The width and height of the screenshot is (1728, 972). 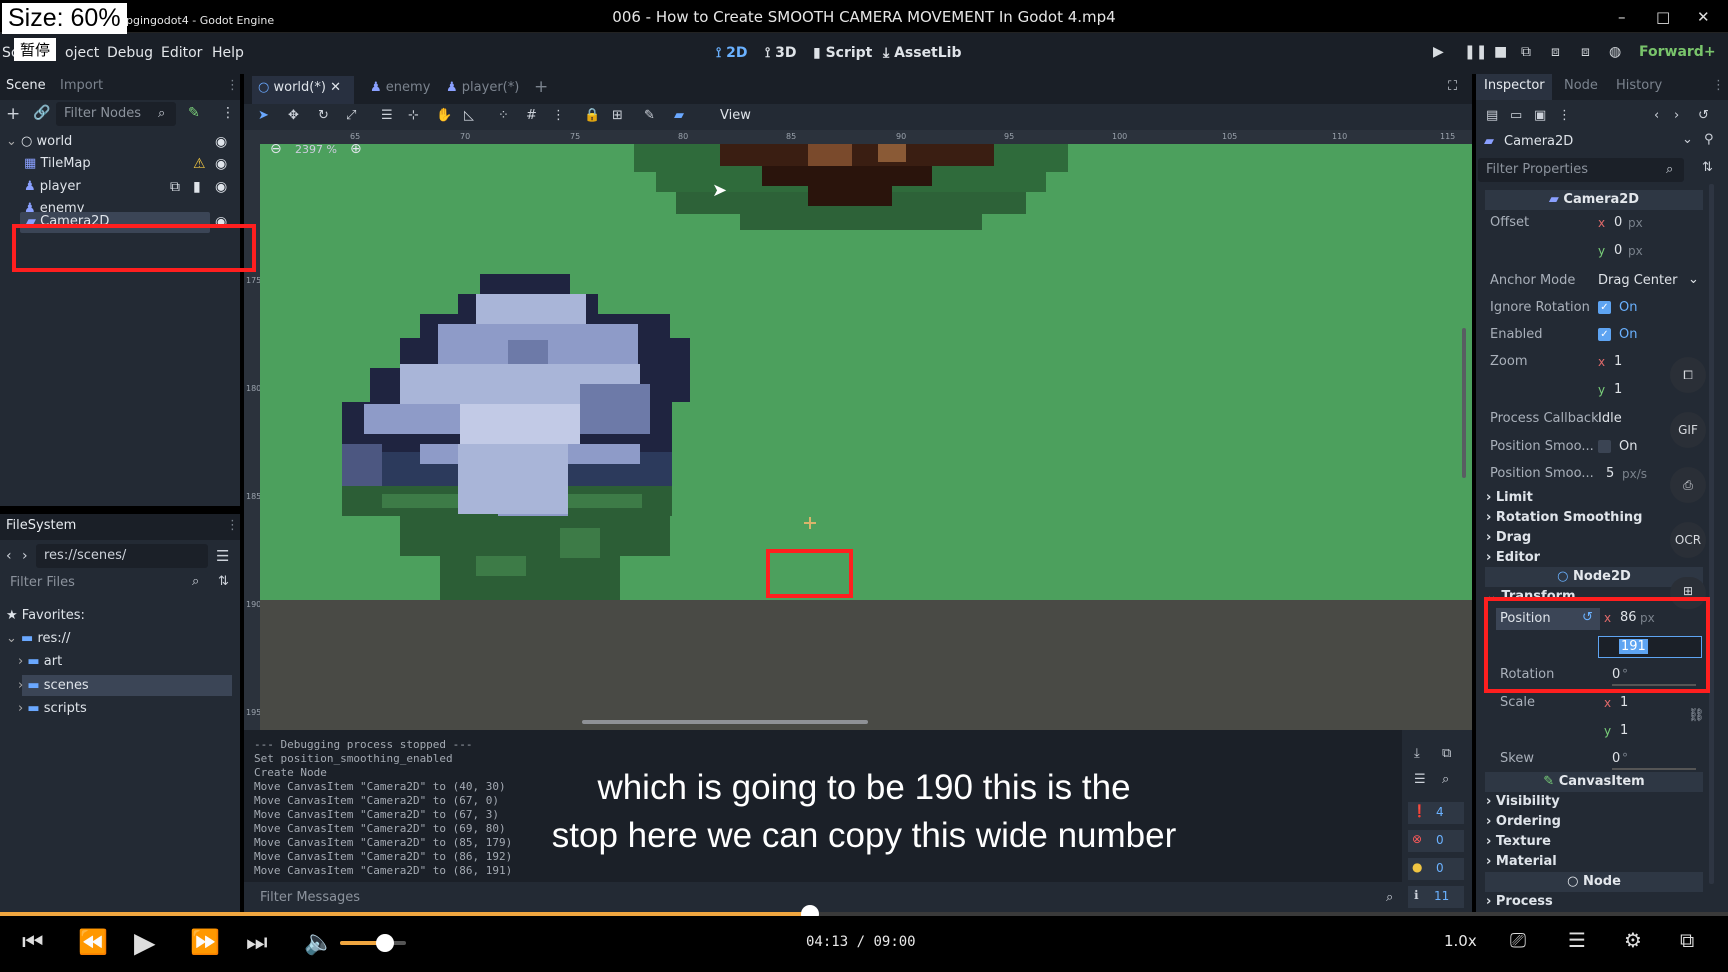 What do you see at coordinates (1618, 361) in the screenshot?
I see `zoom-x-value: 1` at bounding box center [1618, 361].